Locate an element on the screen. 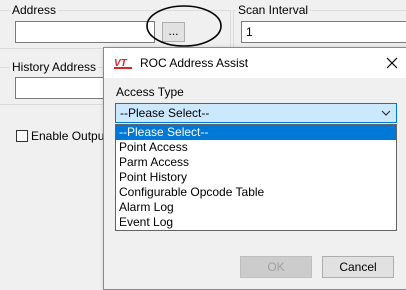 The height and width of the screenshot is (290, 406). option-point-access: Point Access is located at coordinates (256, 147).